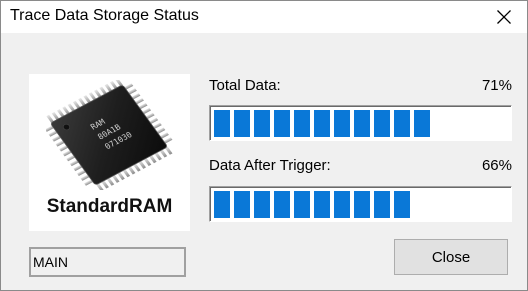  What do you see at coordinates (107, 262) in the screenshot?
I see `storage-area-field: MAIN` at bounding box center [107, 262].